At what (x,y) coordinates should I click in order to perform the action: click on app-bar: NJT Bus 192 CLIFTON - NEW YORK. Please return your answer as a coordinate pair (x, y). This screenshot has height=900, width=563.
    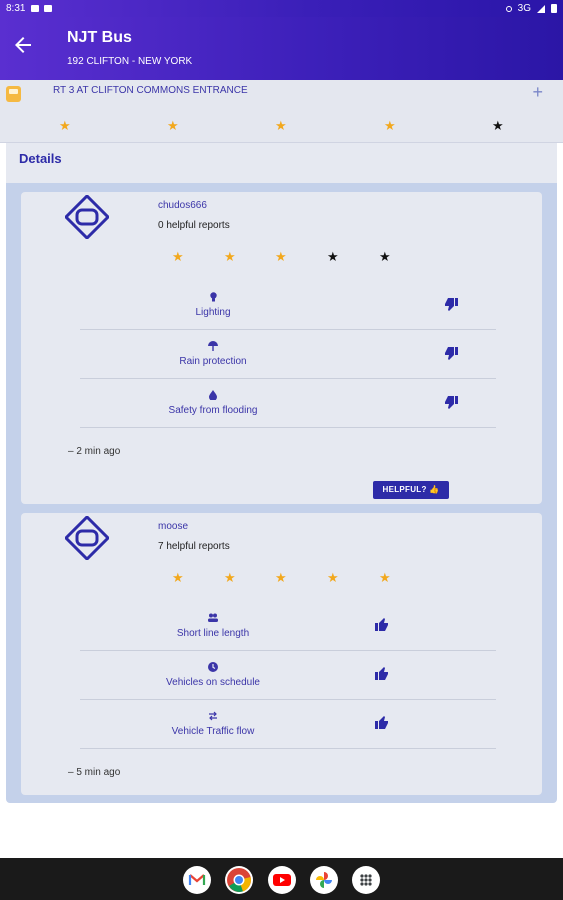
    Looking at the image, I should click on (281, 48).